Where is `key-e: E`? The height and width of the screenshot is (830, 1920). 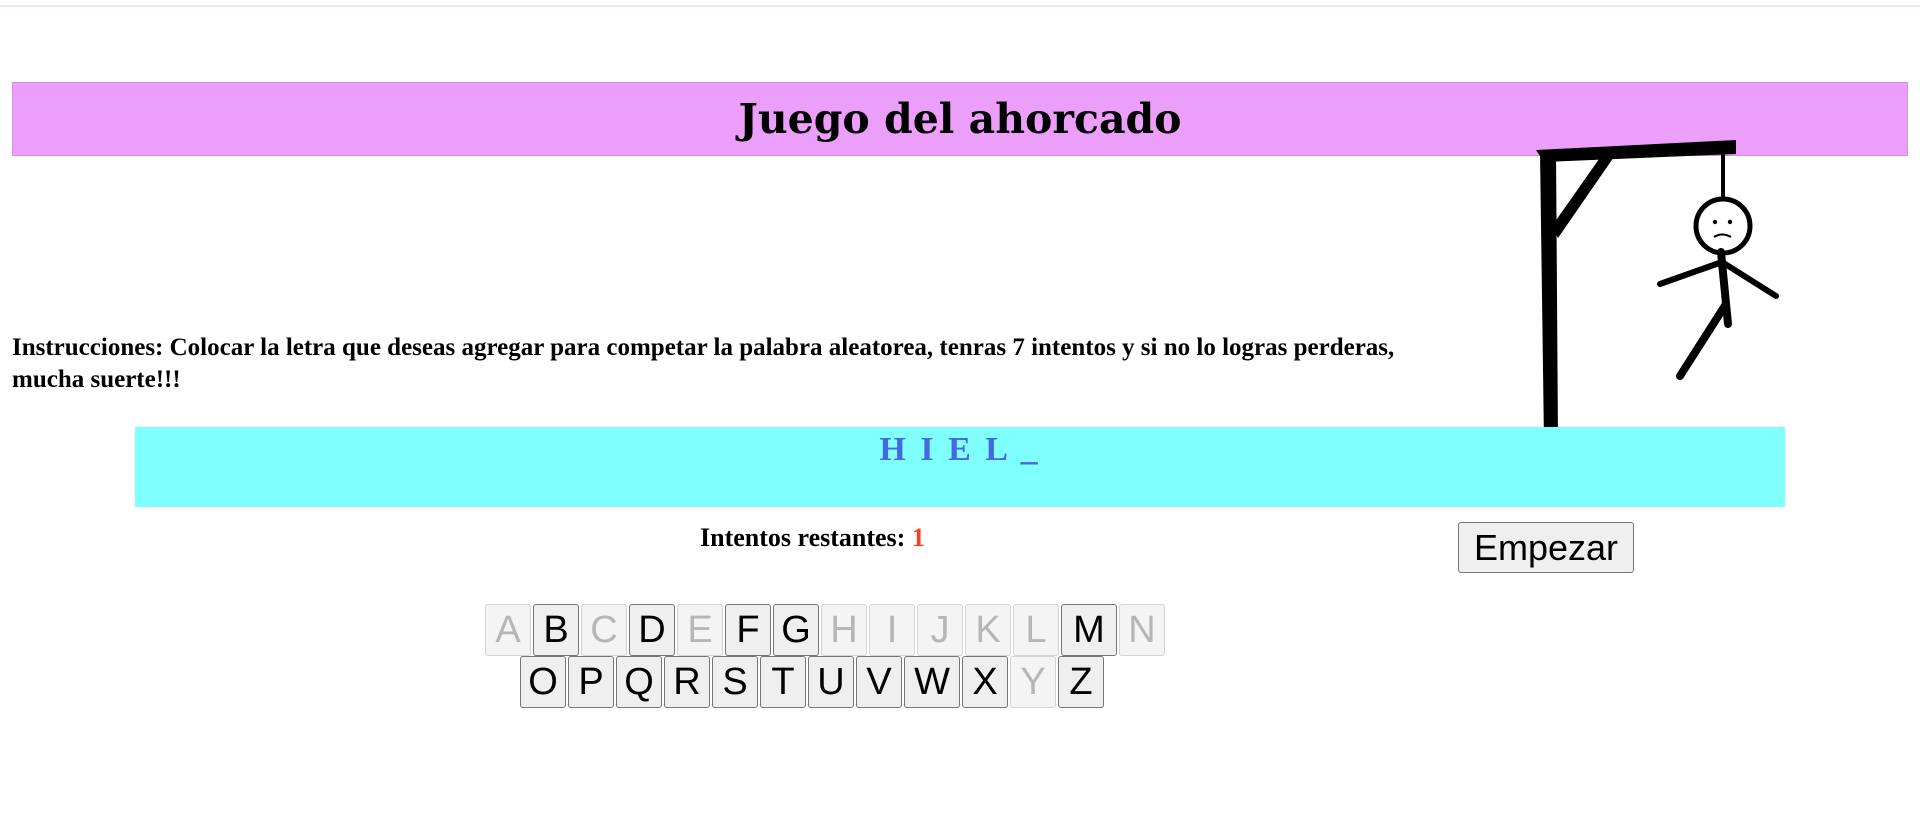 key-e: E is located at coordinates (700, 630).